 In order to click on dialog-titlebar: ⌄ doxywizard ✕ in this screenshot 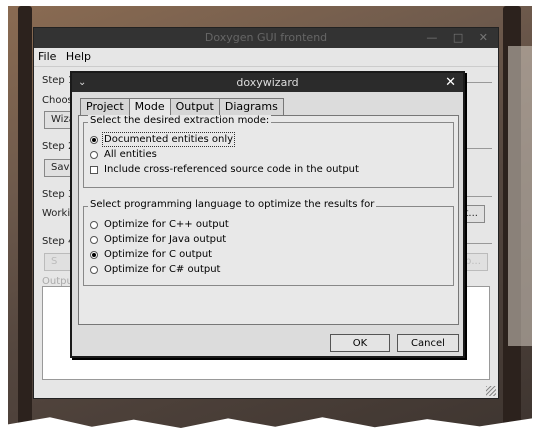, I will do `click(267, 82)`.